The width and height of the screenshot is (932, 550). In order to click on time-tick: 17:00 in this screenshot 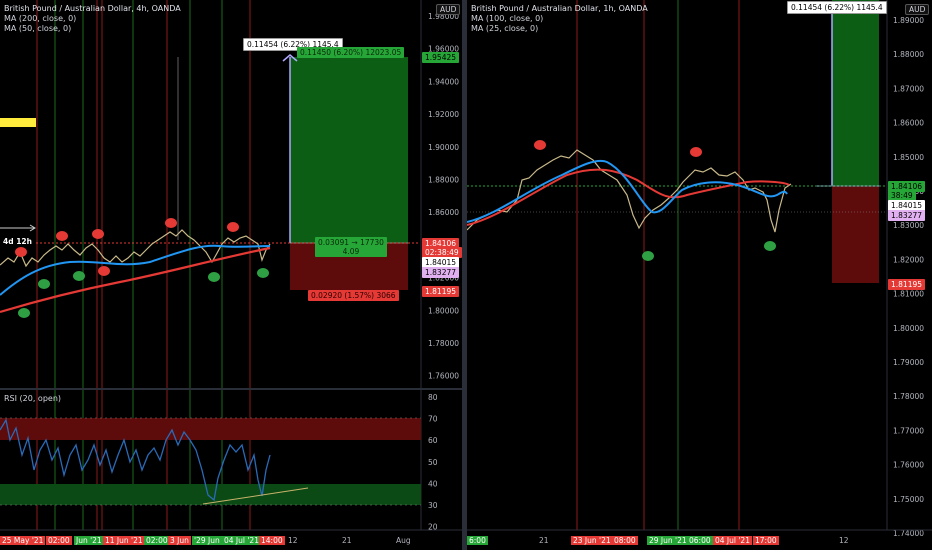, I will do `click(766, 540)`.